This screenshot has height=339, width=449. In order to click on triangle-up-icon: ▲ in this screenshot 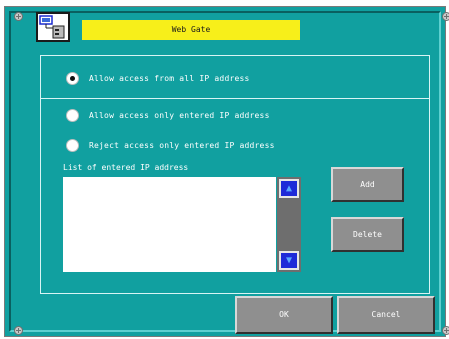, I will do `click(289, 188)`.